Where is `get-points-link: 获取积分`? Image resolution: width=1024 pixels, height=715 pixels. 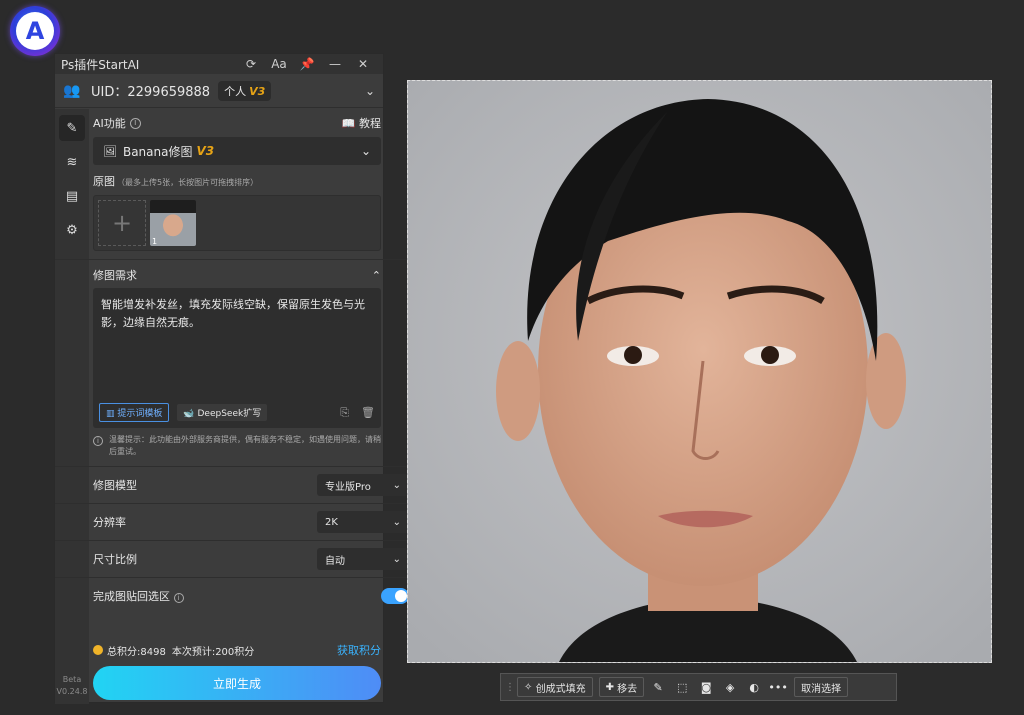 get-points-link: 获取积分 is located at coordinates (359, 650).